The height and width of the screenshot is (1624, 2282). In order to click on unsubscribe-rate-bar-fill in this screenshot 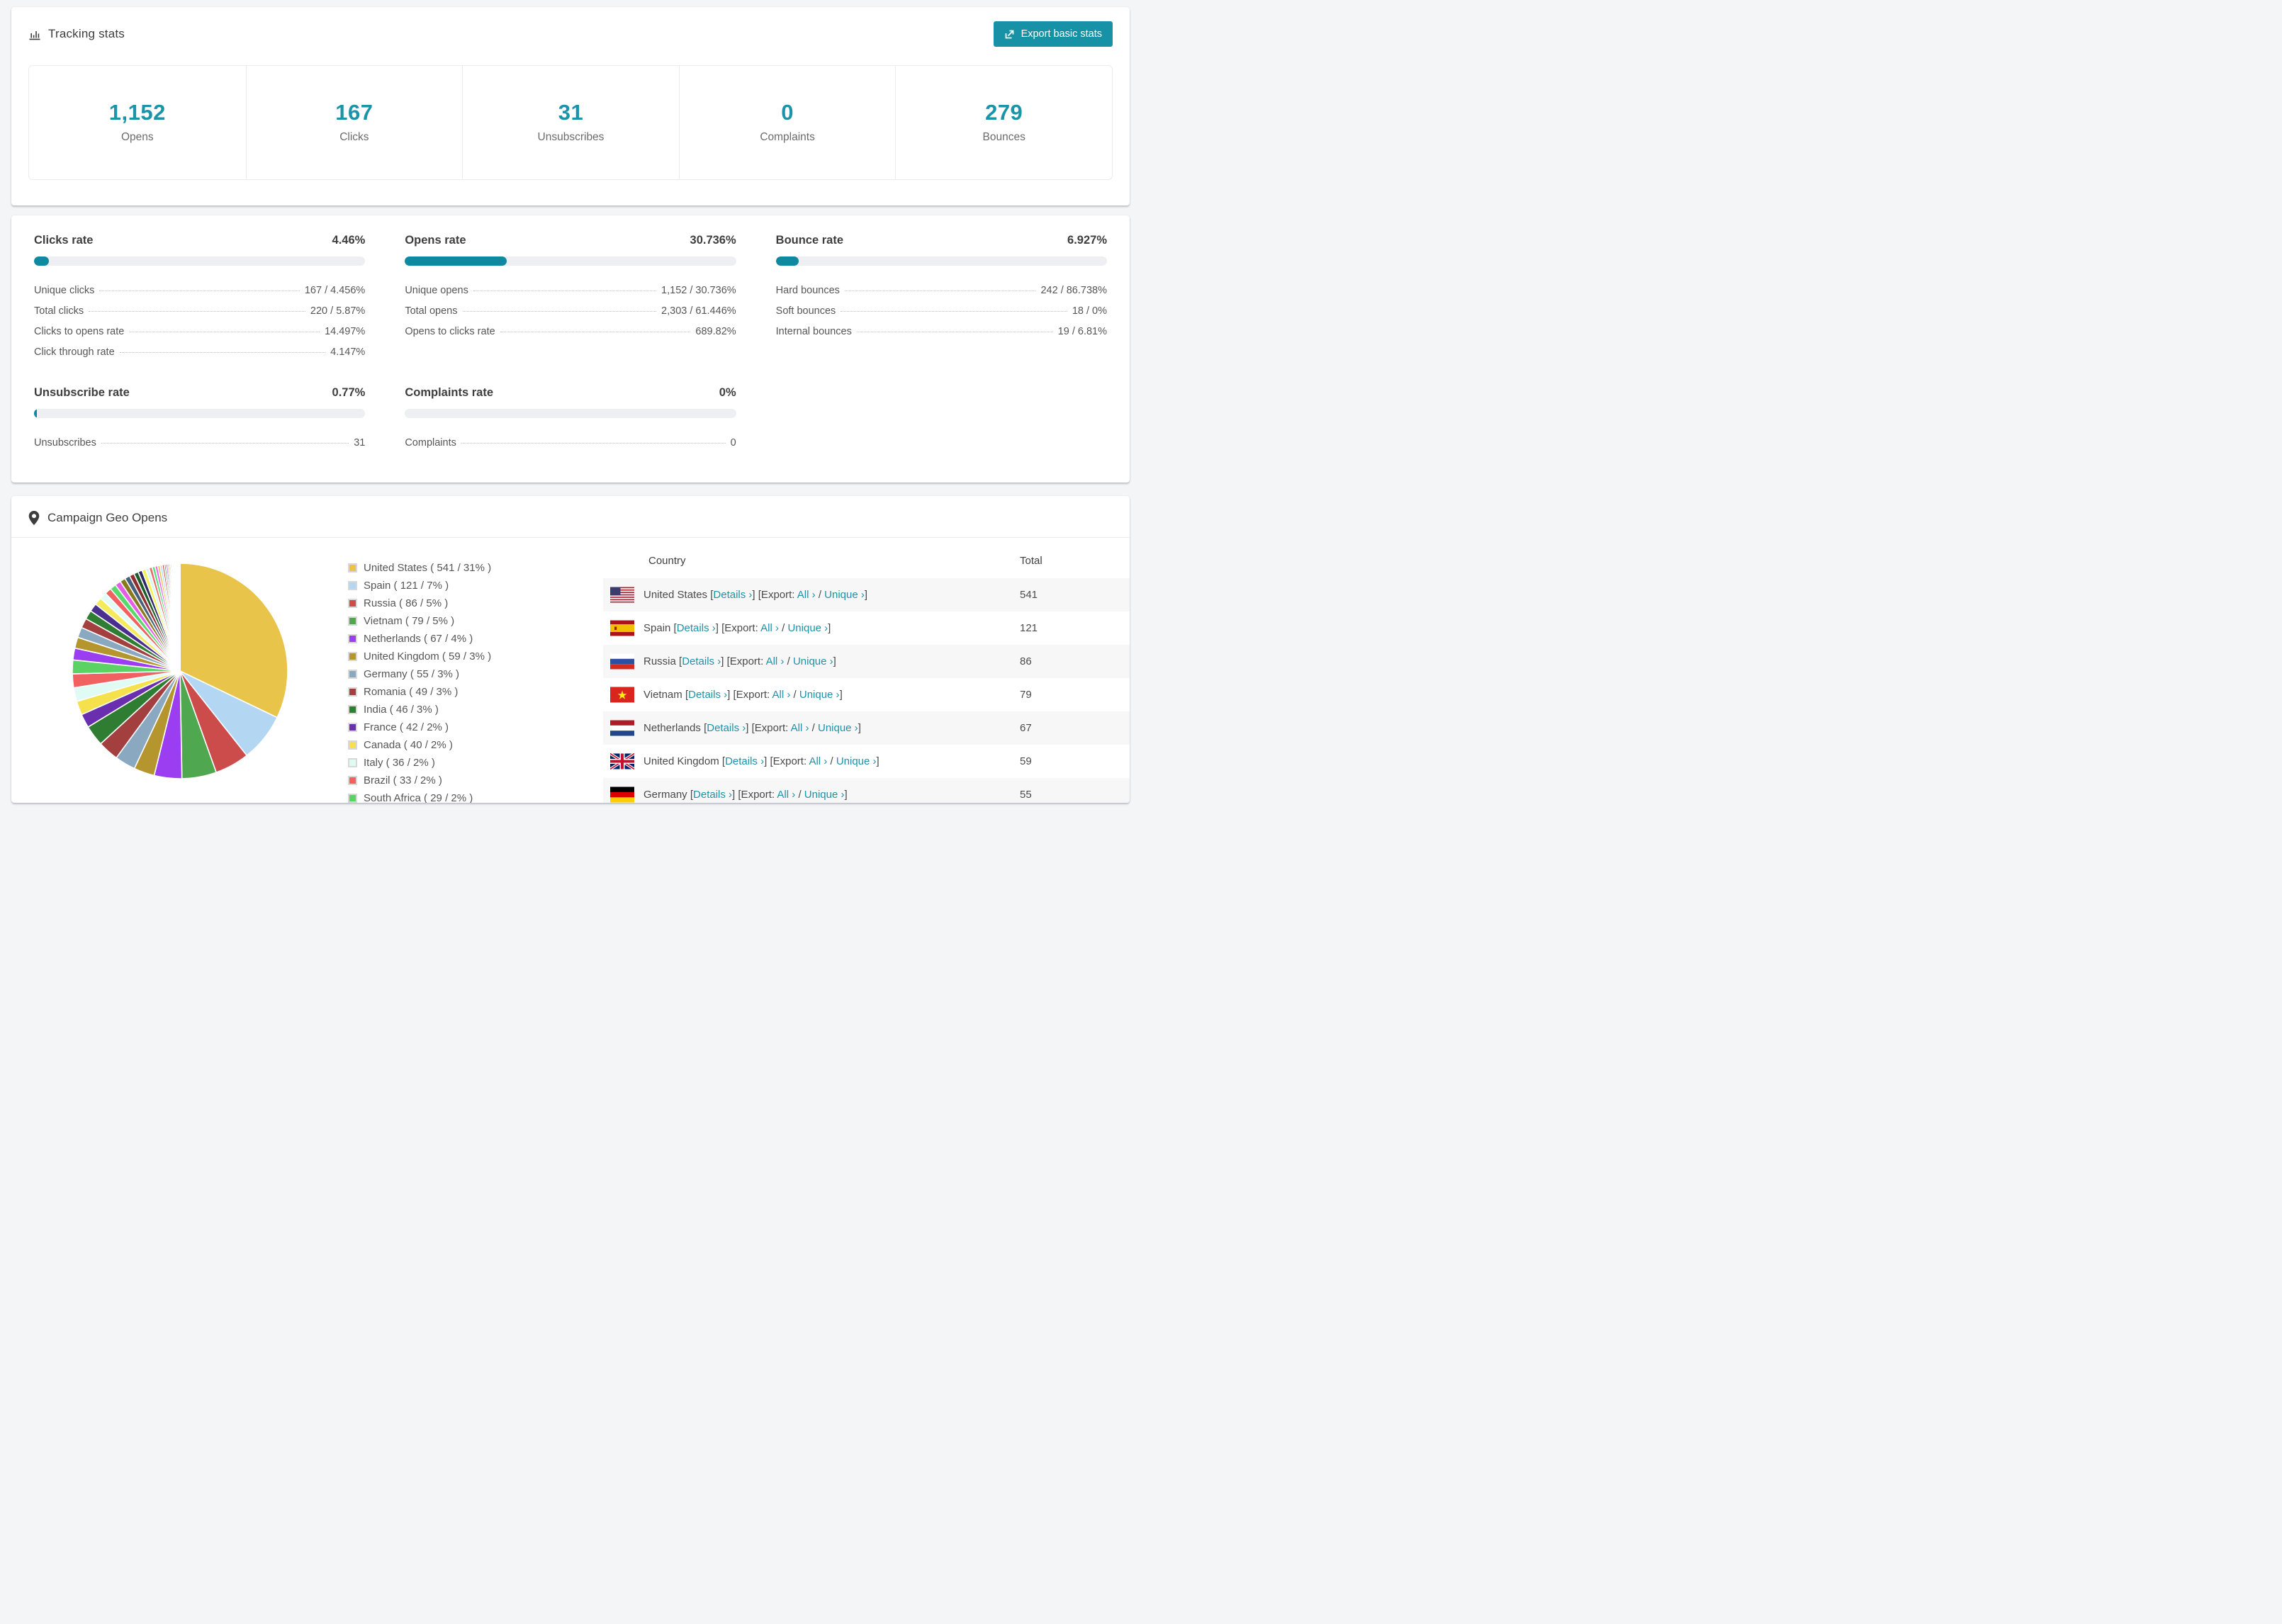, I will do `click(35, 414)`.